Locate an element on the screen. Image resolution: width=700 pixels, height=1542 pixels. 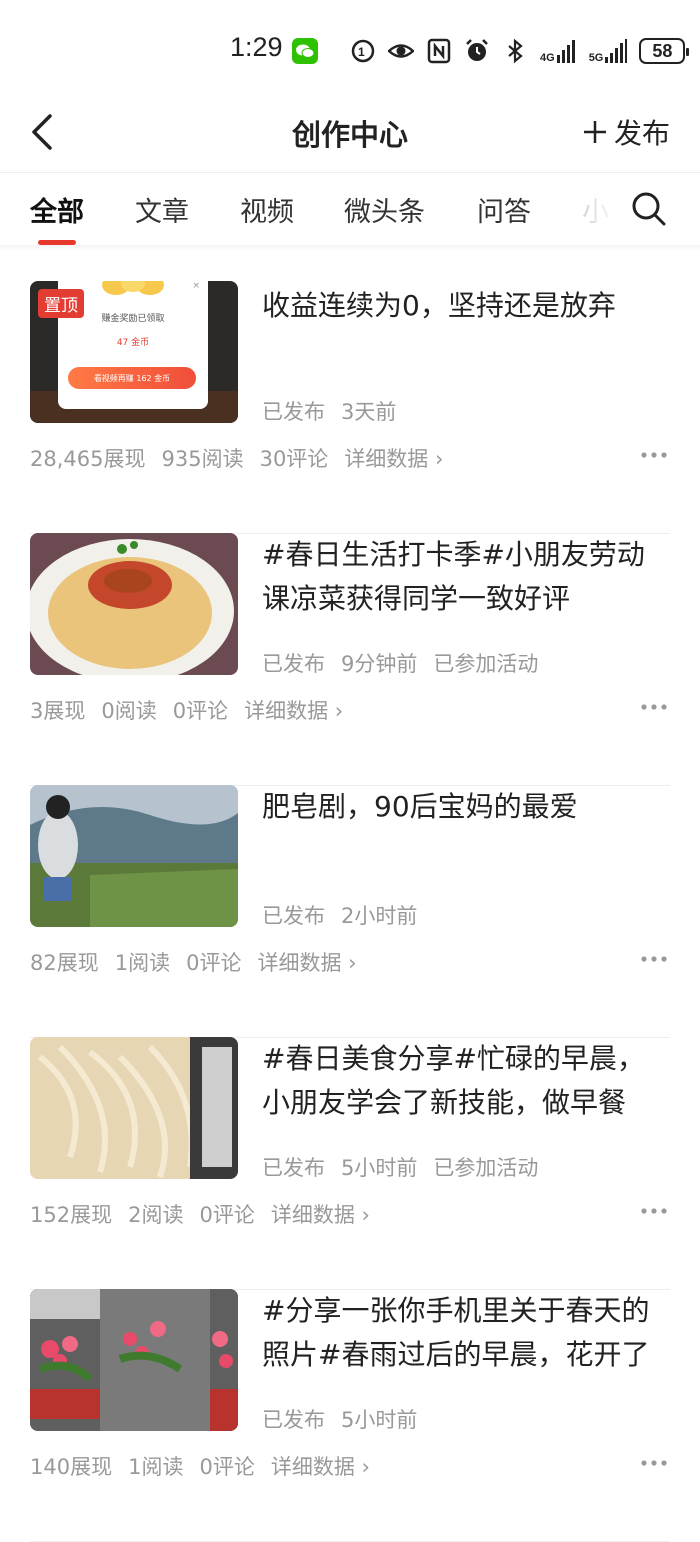
plus-icon is located at coordinates (594, 132).